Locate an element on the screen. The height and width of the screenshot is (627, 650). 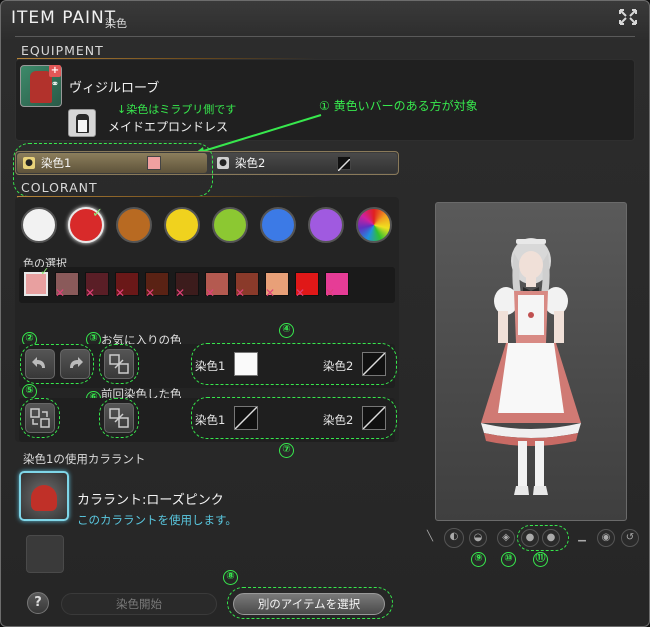
reset-view-icon: ↺ is located at coordinates (630, 538).